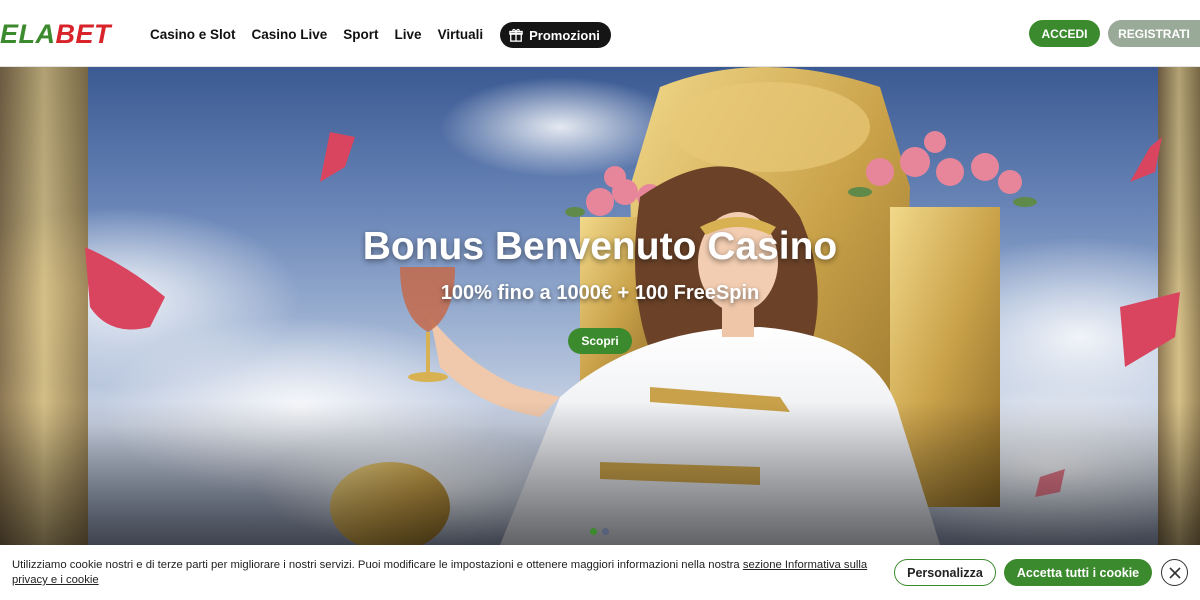  I want to click on scopri-button: Scopri, so click(600, 341).